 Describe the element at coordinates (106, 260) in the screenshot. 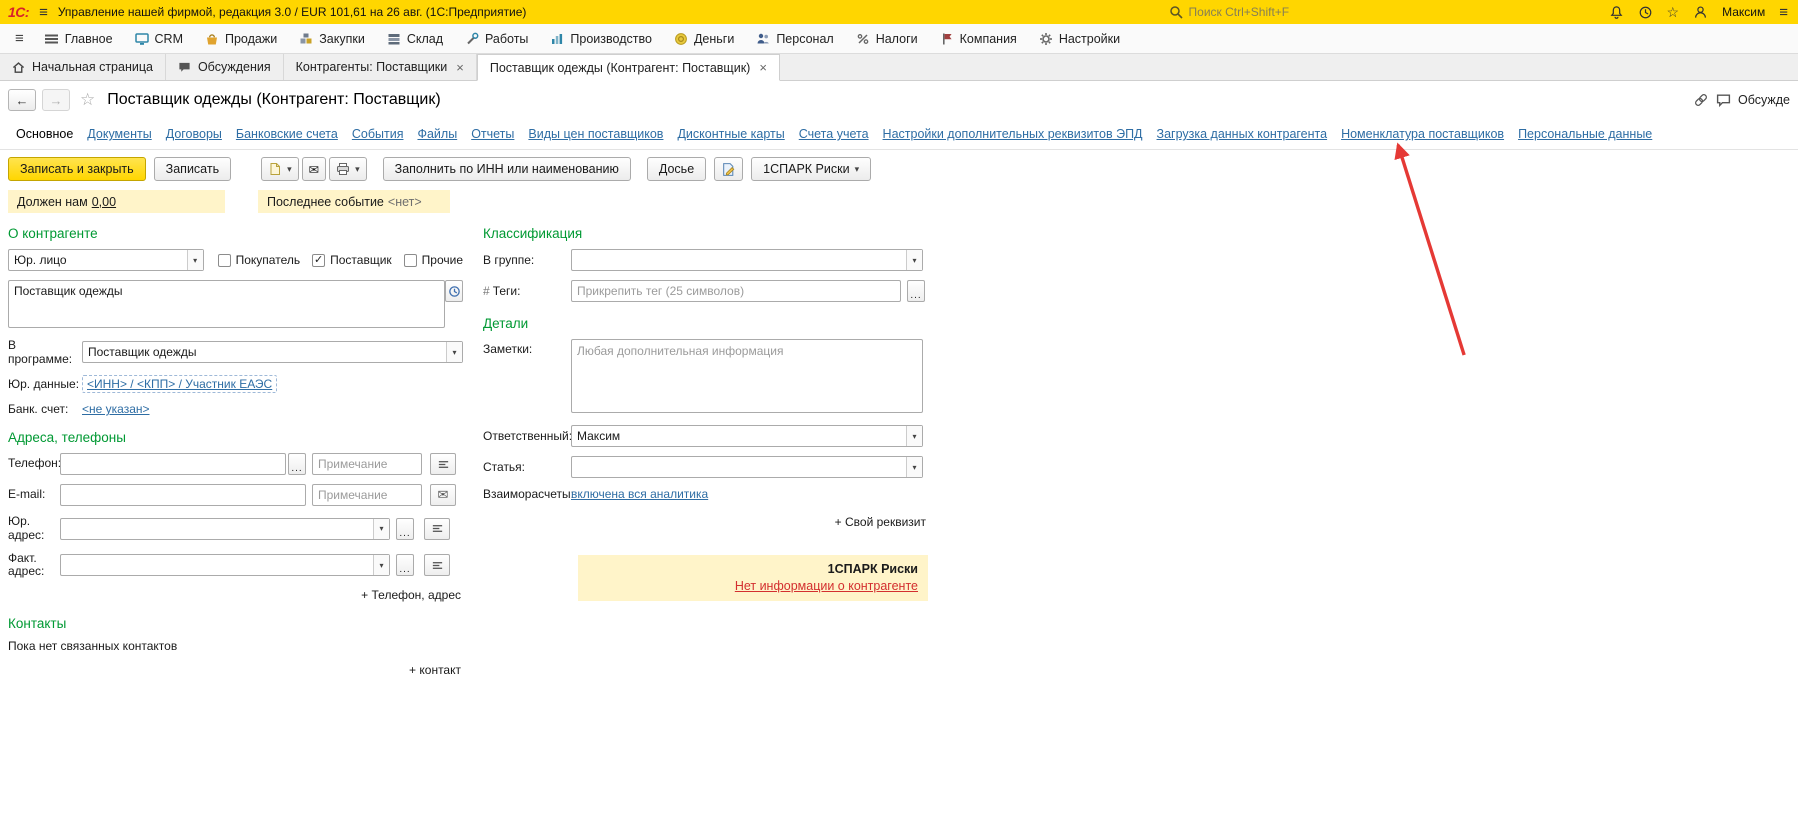

I see `counterparty-type-combo: Юр. лицо ▾` at that location.